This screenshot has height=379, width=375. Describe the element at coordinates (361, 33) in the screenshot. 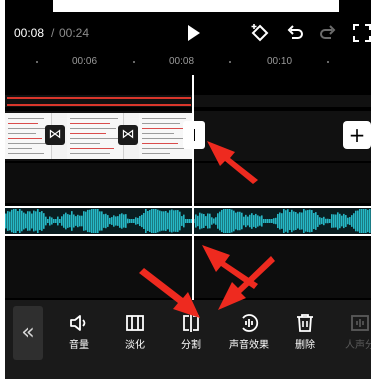

I see `fullscreen-button` at that location.